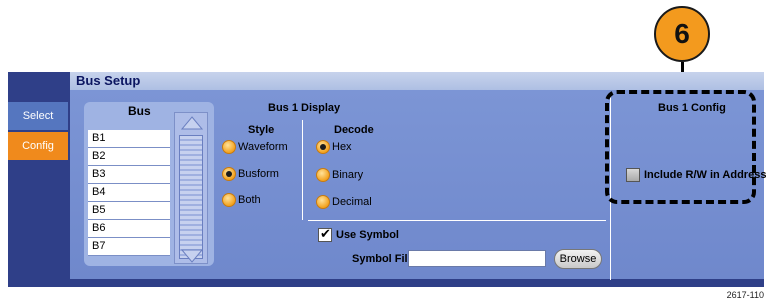  What do you see at coordinates (325, 234) in the screenshot?
I see `use-symbol-checkbox` at bounding box center [325, 234].